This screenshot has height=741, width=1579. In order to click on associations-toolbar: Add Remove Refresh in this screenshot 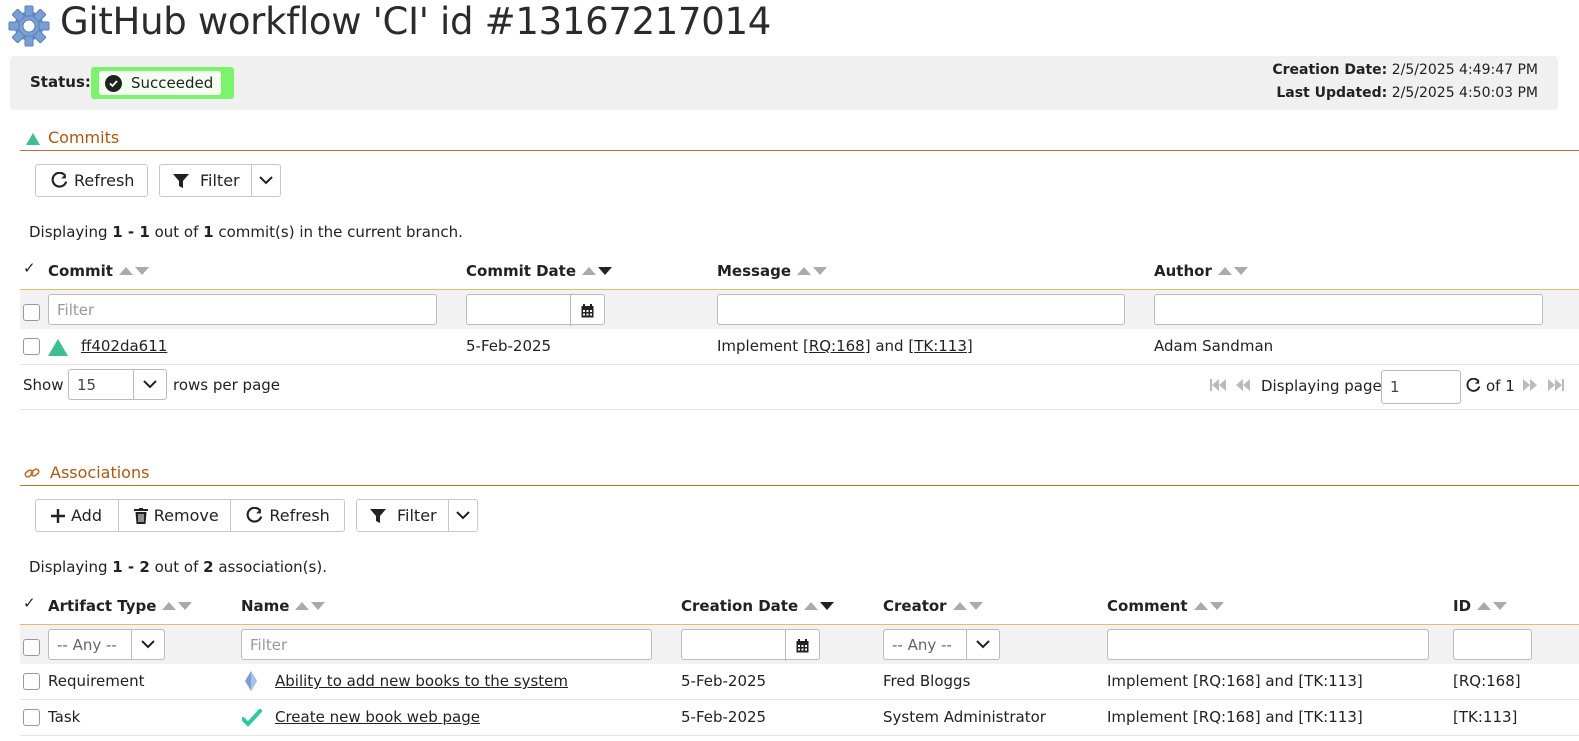, I will do `click(190, 515)`.